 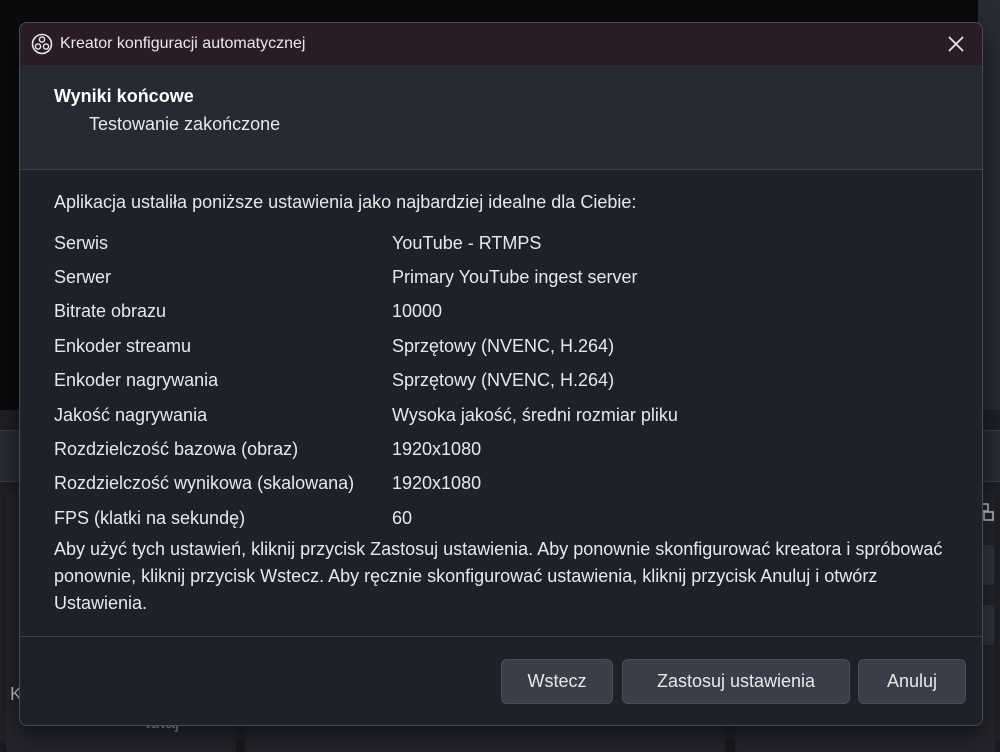 I want to click on setting-label: Serwis, so click(x=81, y=242).